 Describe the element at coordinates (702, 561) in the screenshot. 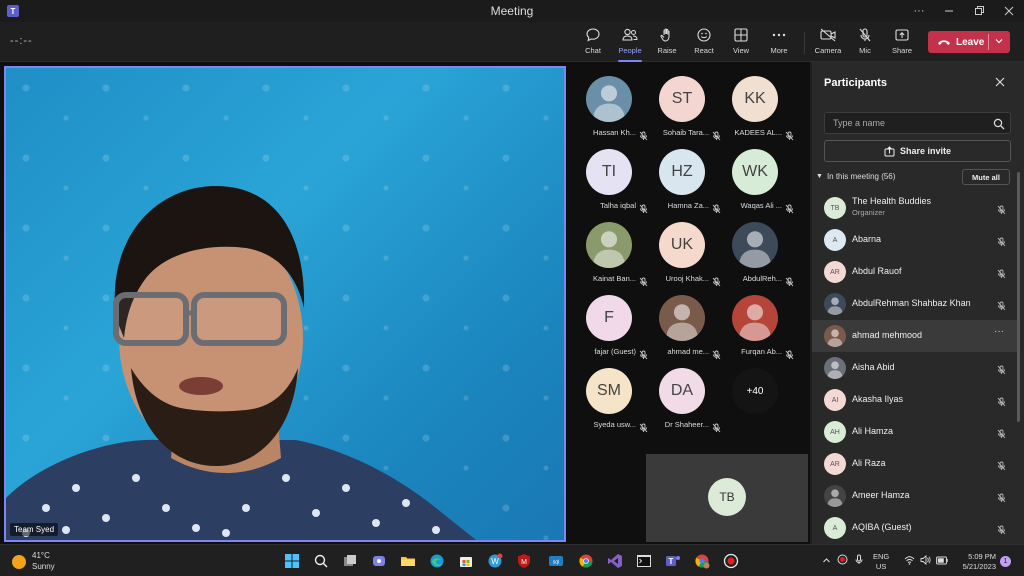

I see `chrome-profile-icon` at that location.